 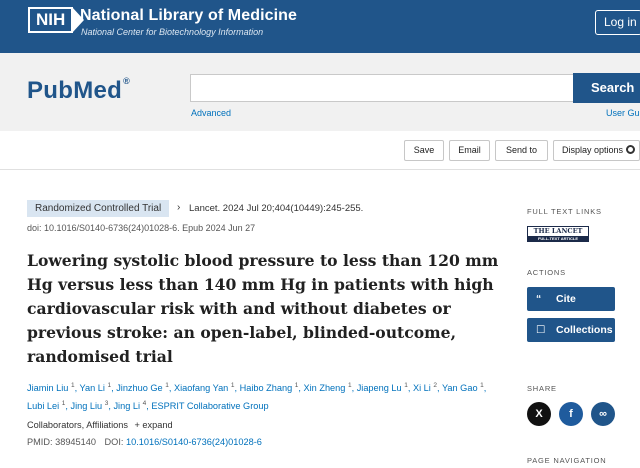 I want to click on pmid-value: 38945140, so click(x=75, y=442).